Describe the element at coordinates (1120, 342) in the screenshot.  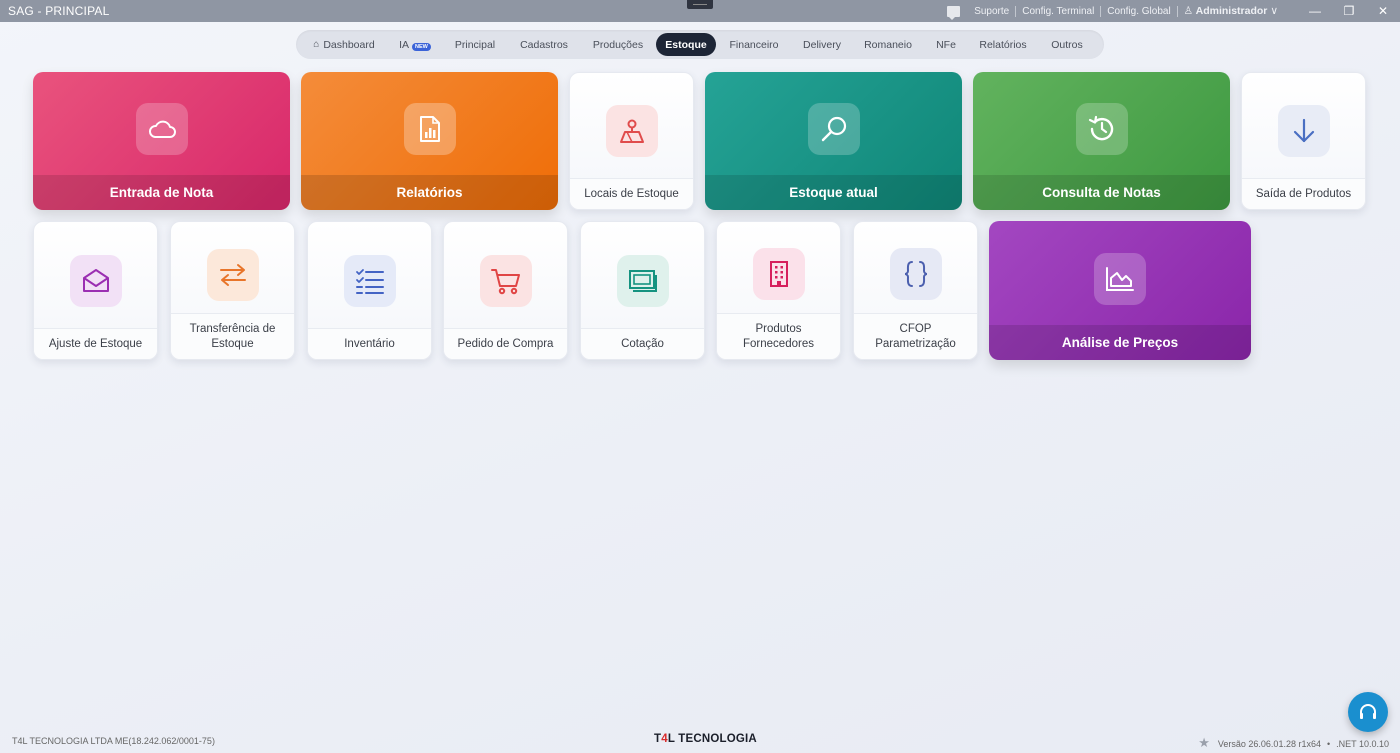
I see `tile-label: Análise de Preços` at that location.